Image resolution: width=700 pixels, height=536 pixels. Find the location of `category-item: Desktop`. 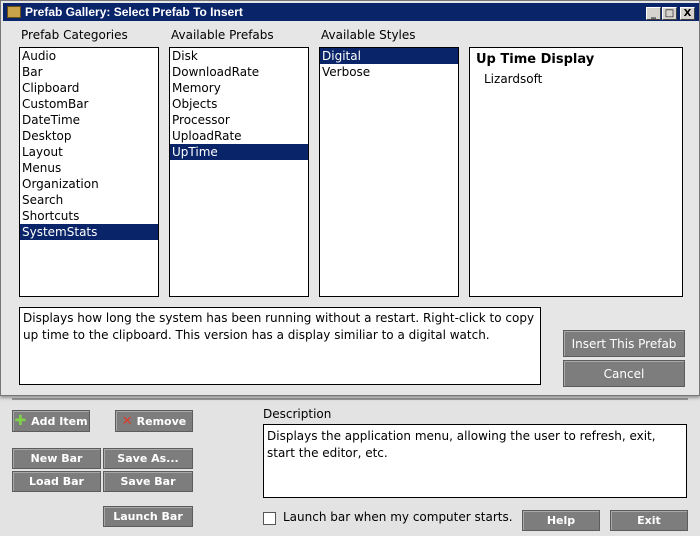

category-item: Desktop is located at coordinates (89, 136).